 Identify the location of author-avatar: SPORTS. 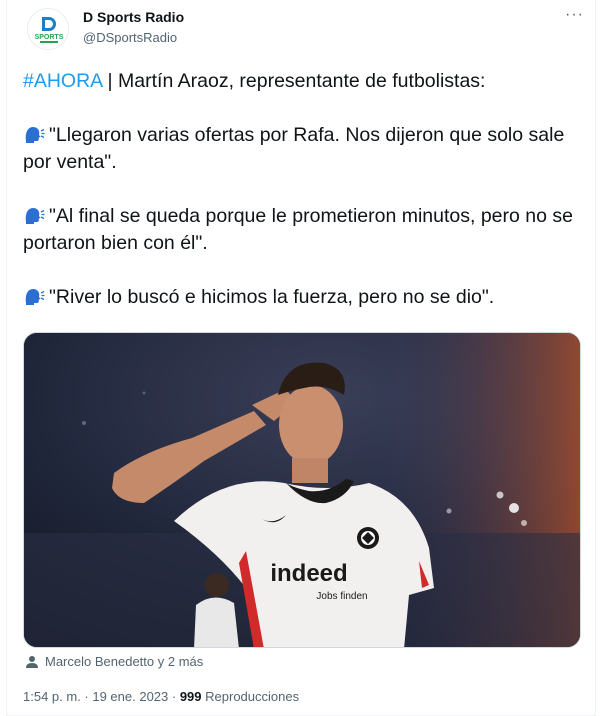
(48, 29).